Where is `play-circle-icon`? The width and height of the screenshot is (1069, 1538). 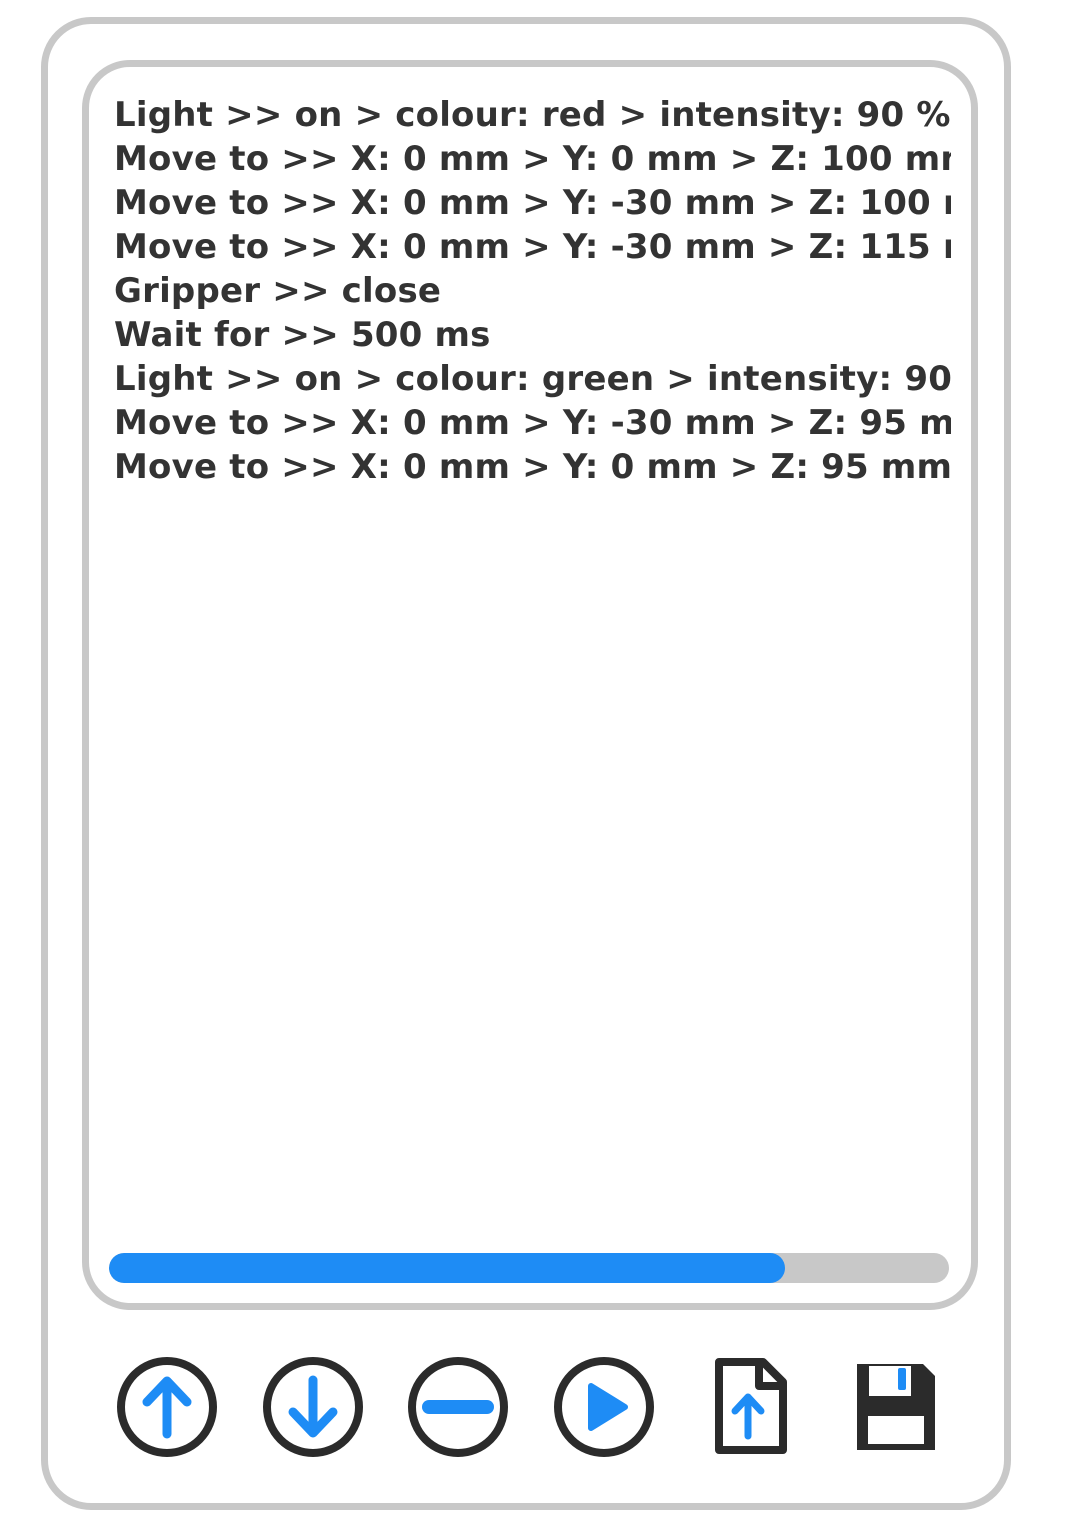 play-circle-icon is located at coordinates (604, 1407).